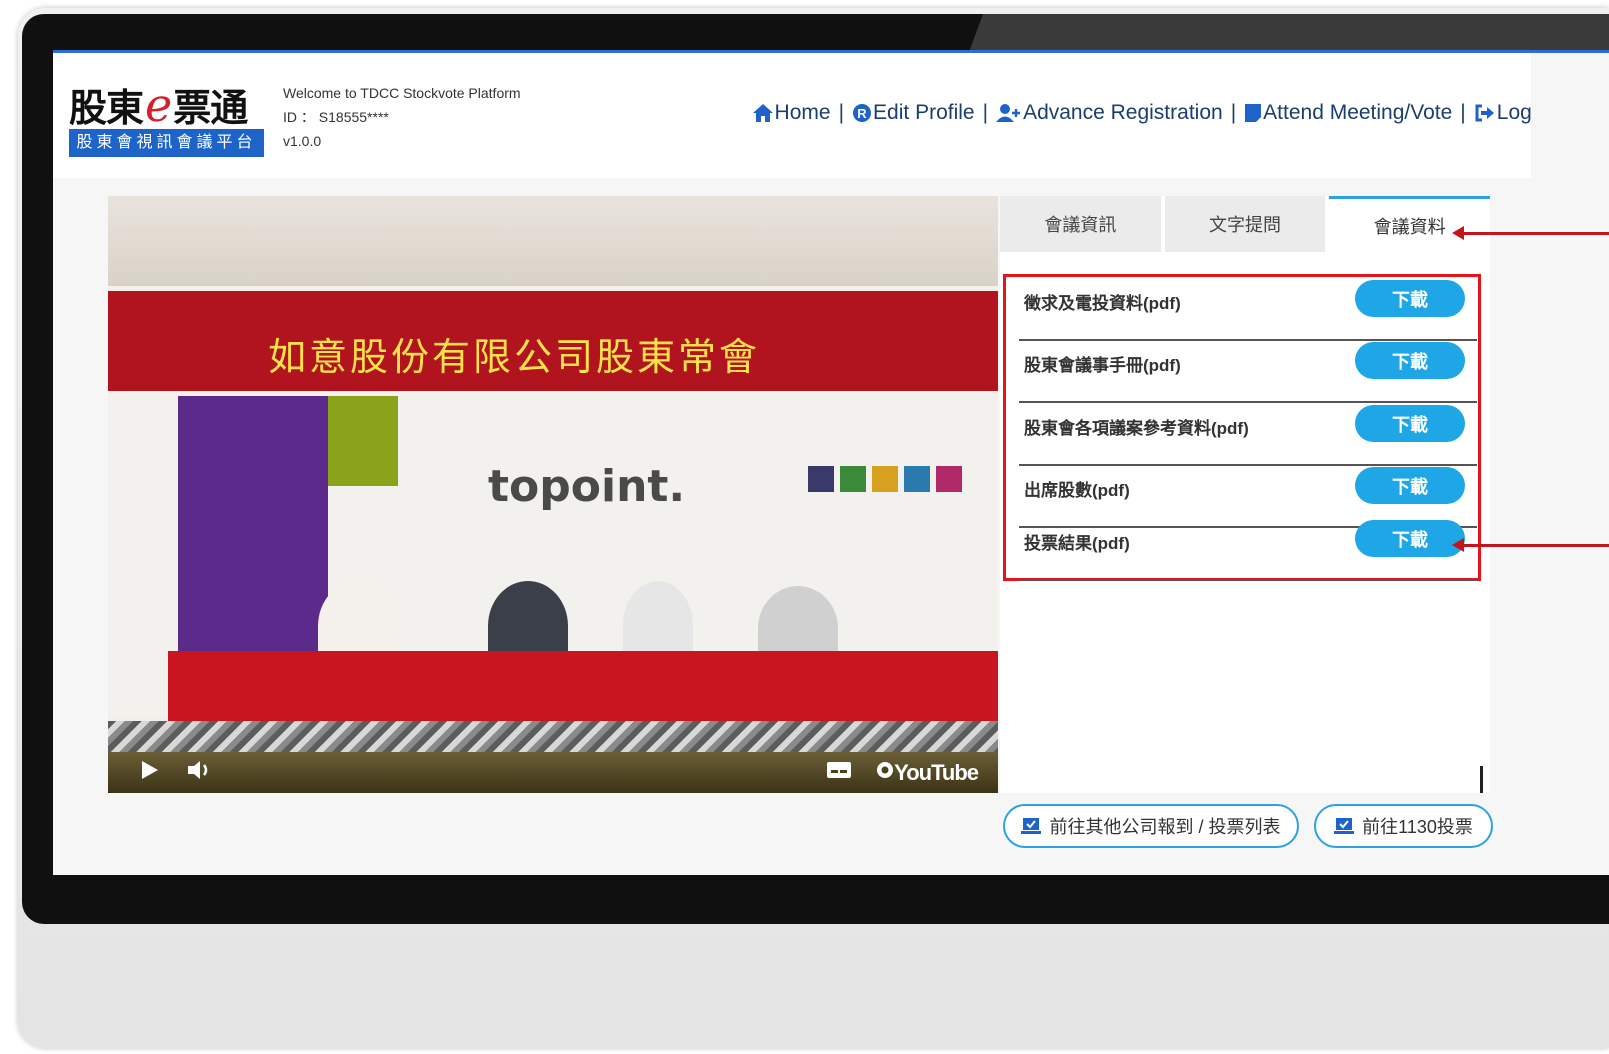  What do you see at coordinates (1102, 365) in the screenshot?
I see `document-label: 股東會議事手冊(pdf)` at bounding box center [1102, 365].